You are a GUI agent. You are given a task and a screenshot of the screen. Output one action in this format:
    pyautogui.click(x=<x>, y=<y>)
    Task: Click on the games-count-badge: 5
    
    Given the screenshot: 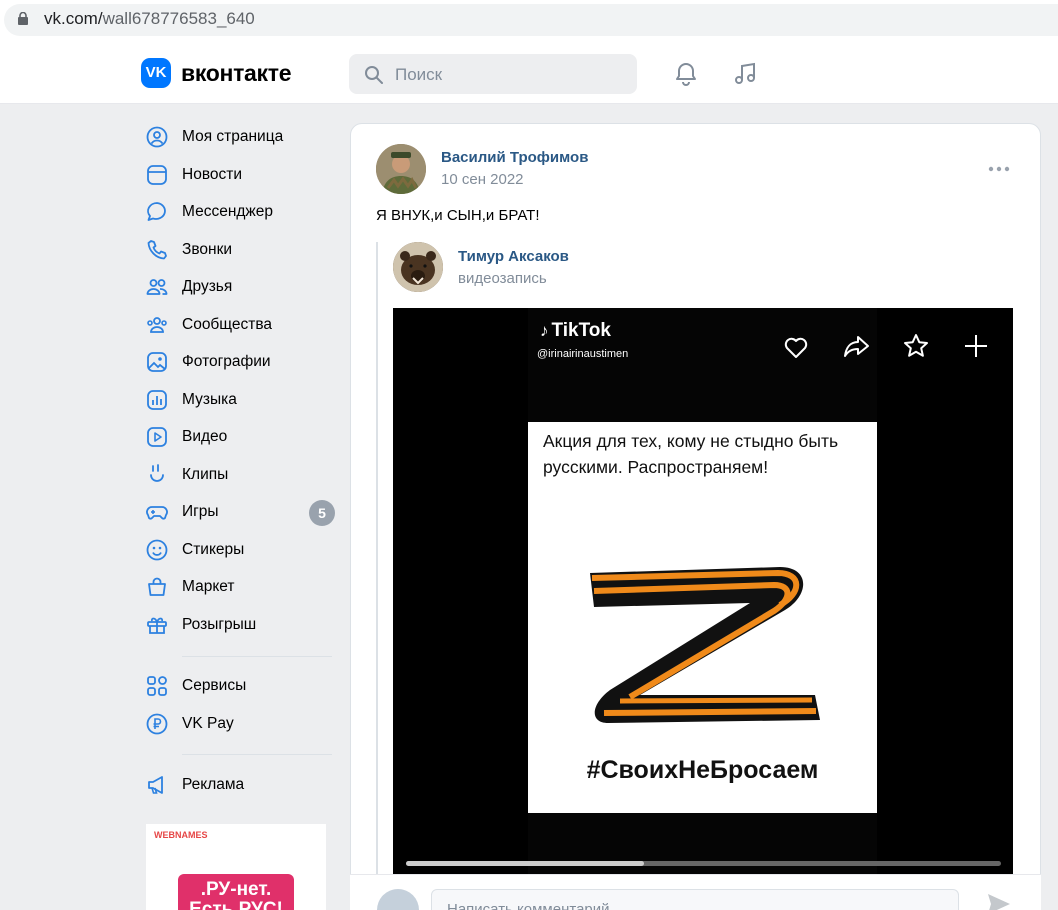 What is the action you would take?
    pyautogui.click(x=322, y=513)
    